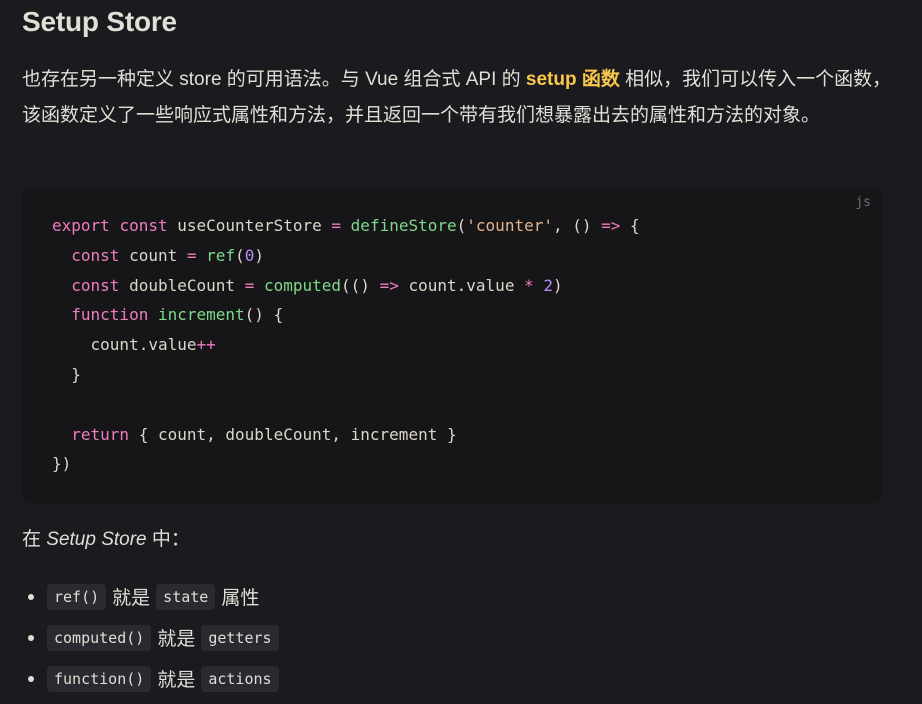 The image size is (922, 704). I want to click on inline-code: ref(), so click(77, 596).